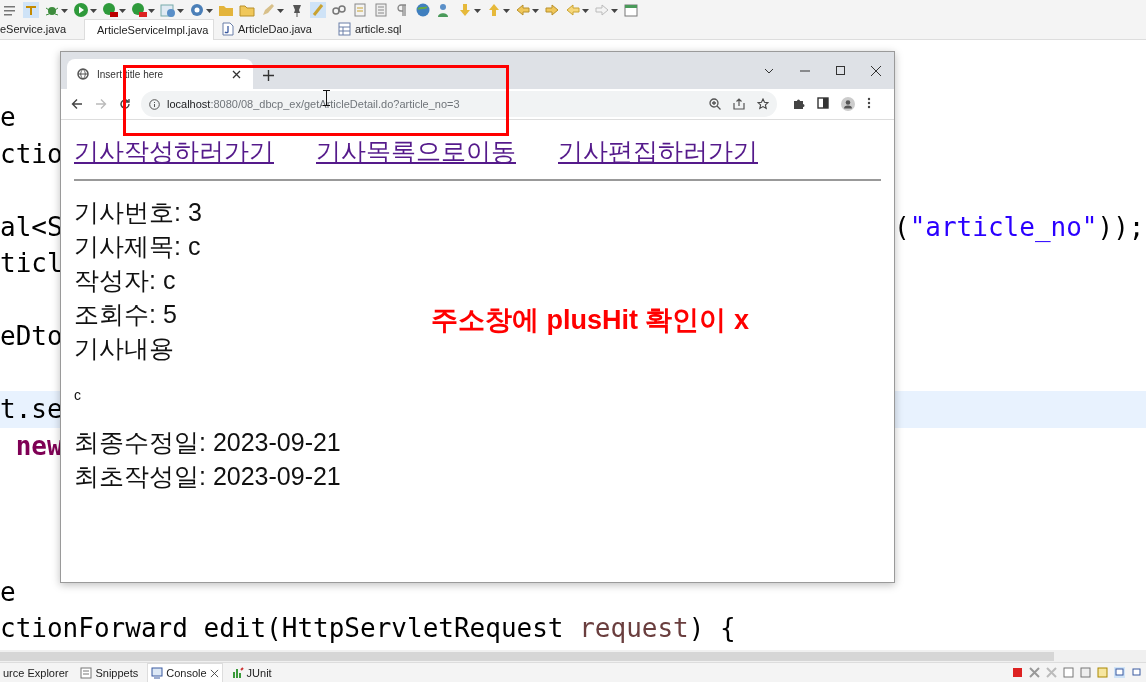 This screenshot has width=1146, height=682. What do you see at coordinates (31, 227) in the screenshot?
I see `code-text: al<S` at bounding box center [31, 227].